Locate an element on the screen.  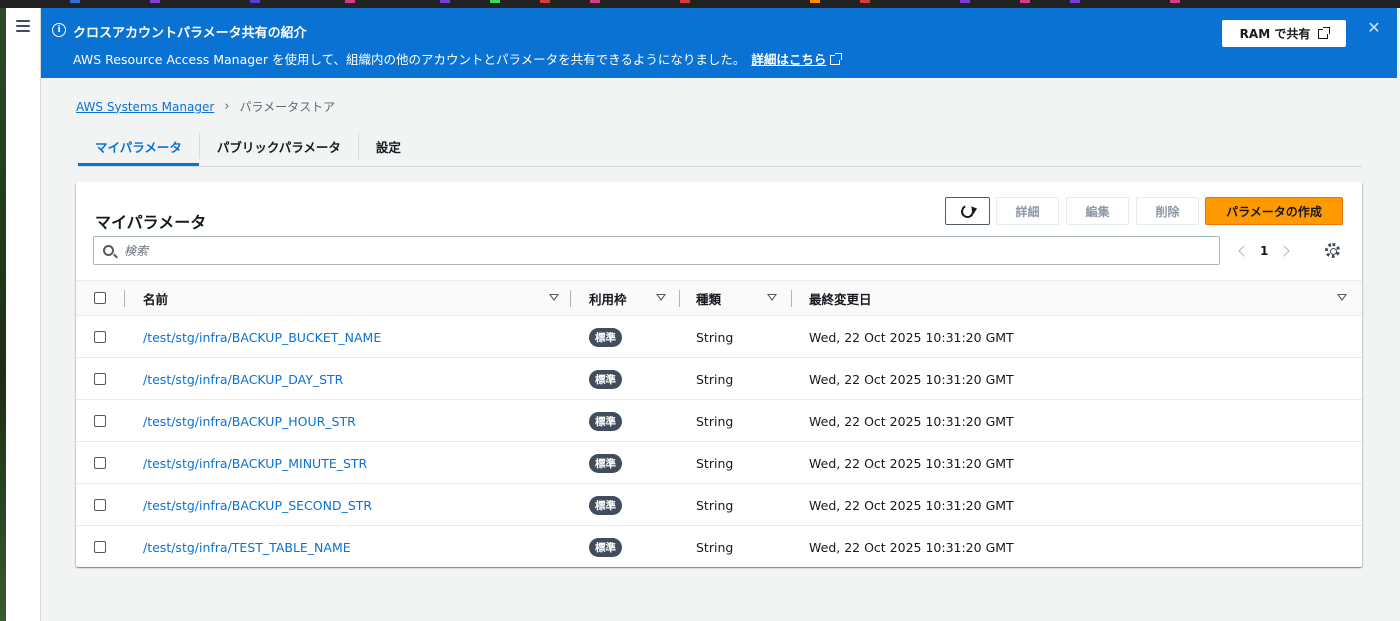
create-parameter-button: パラメータの作成 is located at coordinates (1274, 211).